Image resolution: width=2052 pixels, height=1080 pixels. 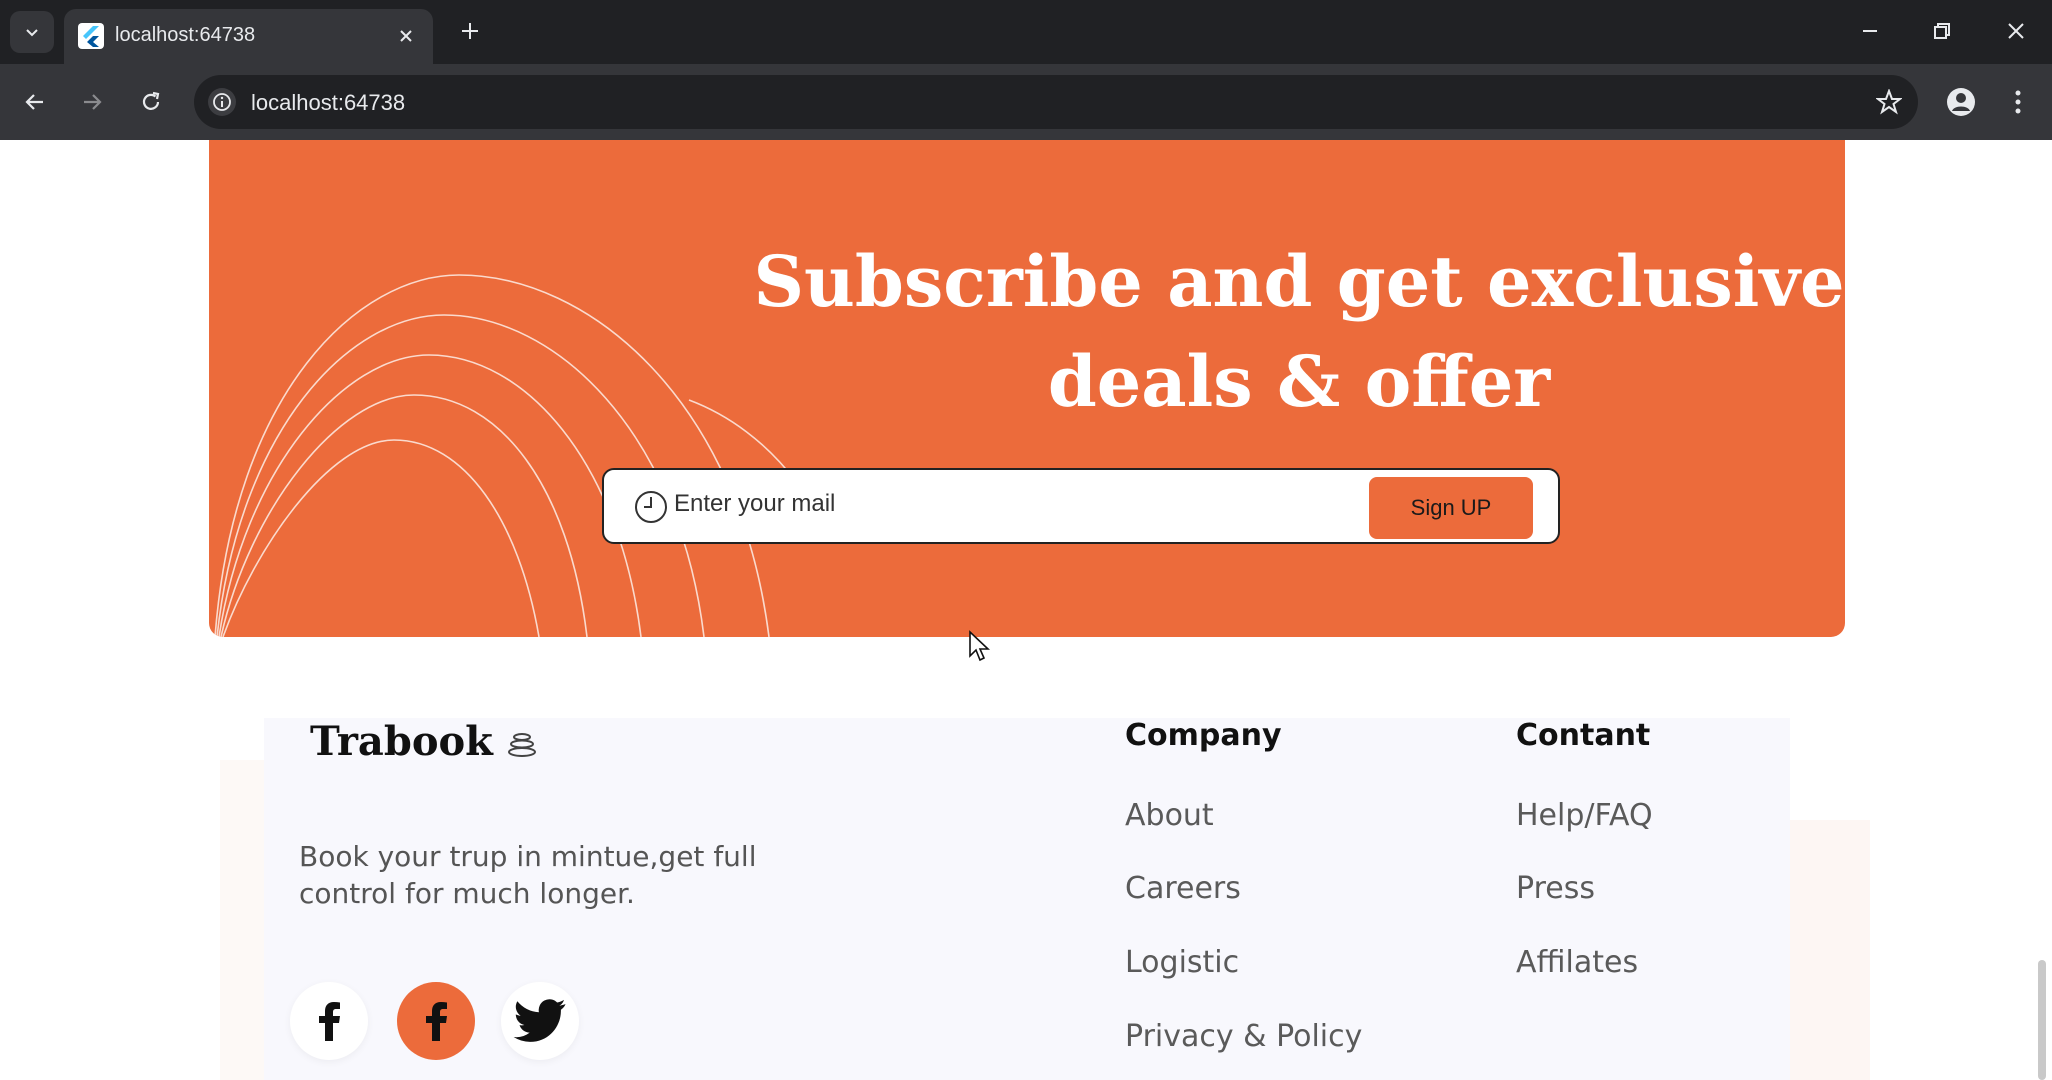 What do you see at coordinates (1183, 888) in the screenshot?
I see `footer-link-careers: Careers` at bounding box center [1183, 888].